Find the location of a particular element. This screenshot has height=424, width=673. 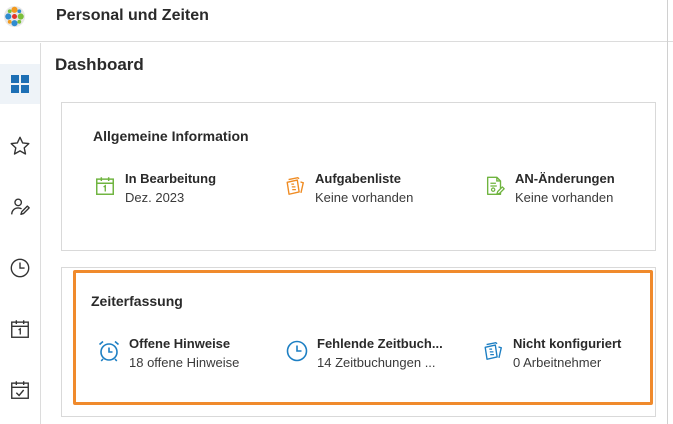

time-item-not-configured: Nicht konfiguriert 0 Arbeitnehmer is located at coordinates (550, 354).